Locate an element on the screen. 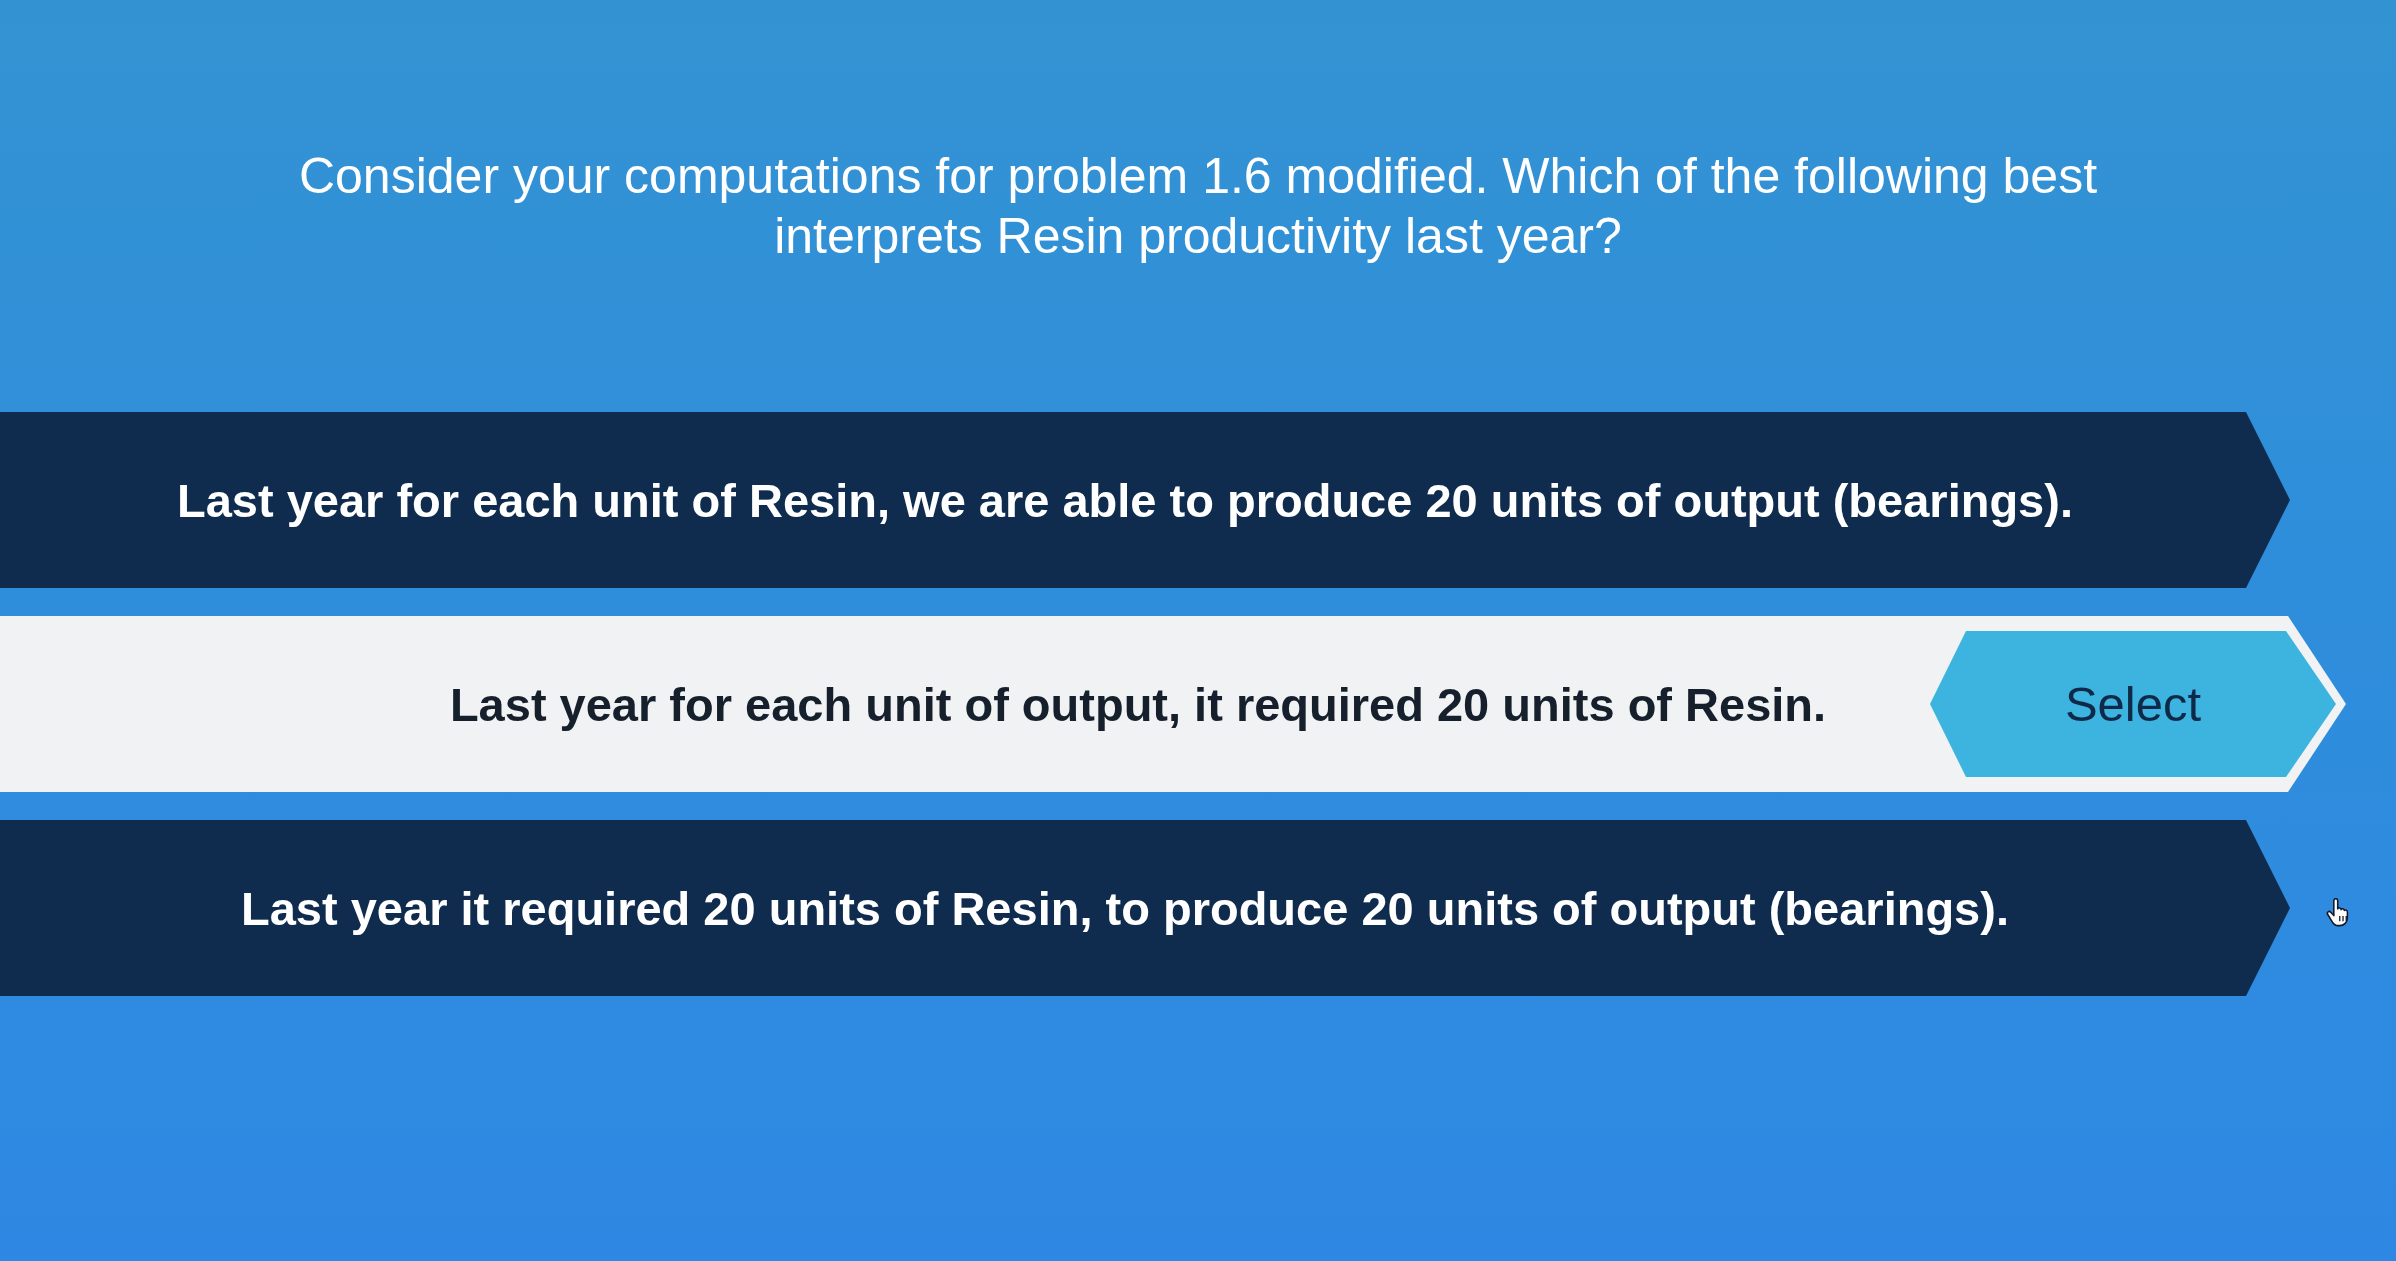 Image resolution: width=2396 pixels, height=1261 pixels. select-button: Select is located at coordinates (2133, 704).